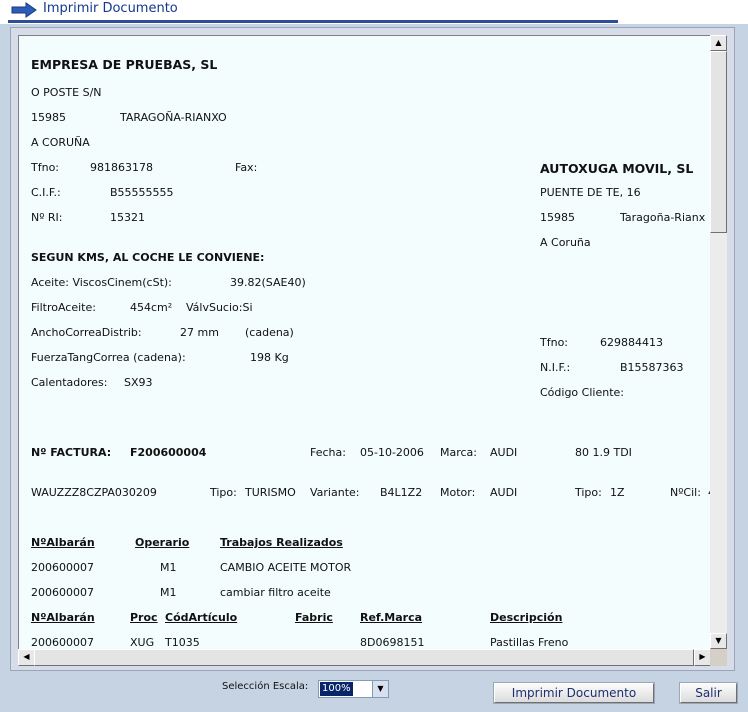 The image size is (748, 712). Describe the element at coordinates (269, 357) in the screenshot. I see `belt-force-value: 198 Kg` at that location.